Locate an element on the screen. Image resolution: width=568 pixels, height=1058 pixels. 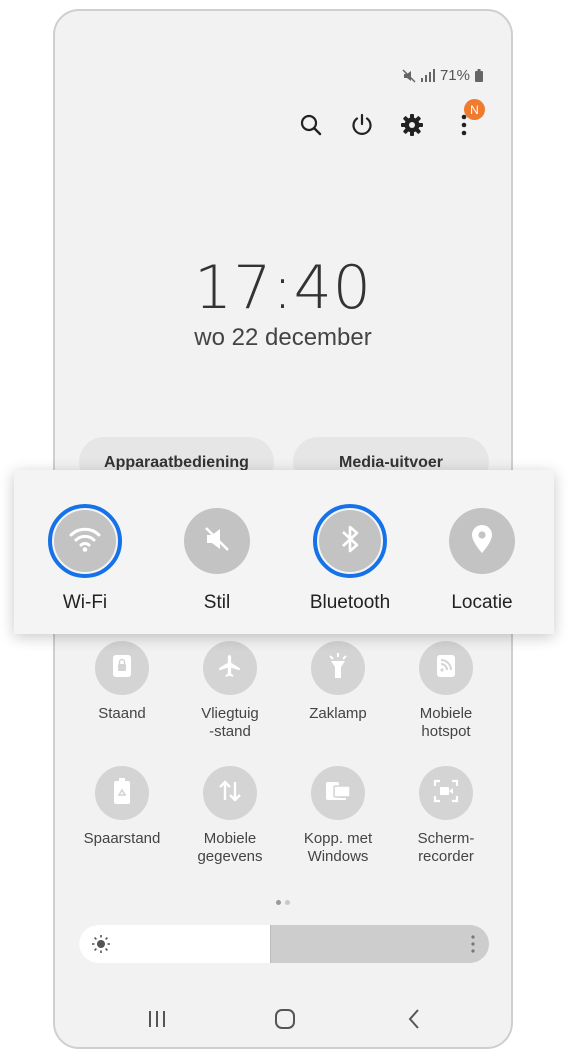
home-button is located at coordinates (285, 1021).